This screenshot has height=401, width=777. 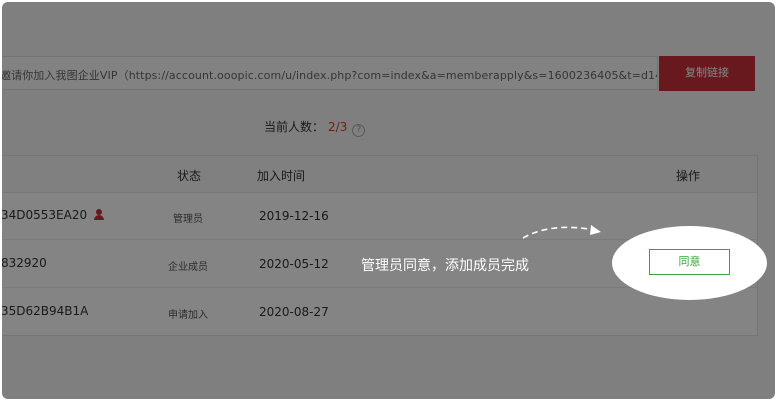 I want to click on tip-caption: 管理员同意，添加成员完成, so click(x=445, y=266).